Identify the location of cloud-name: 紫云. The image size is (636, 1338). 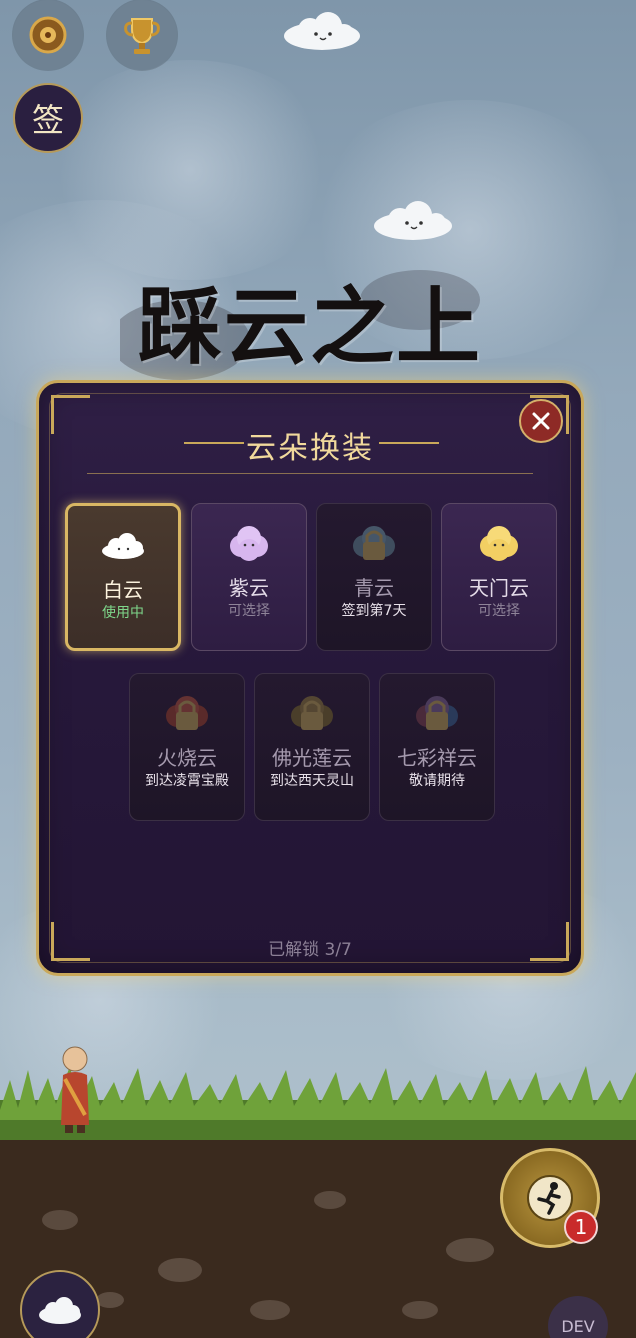
(249, 588).